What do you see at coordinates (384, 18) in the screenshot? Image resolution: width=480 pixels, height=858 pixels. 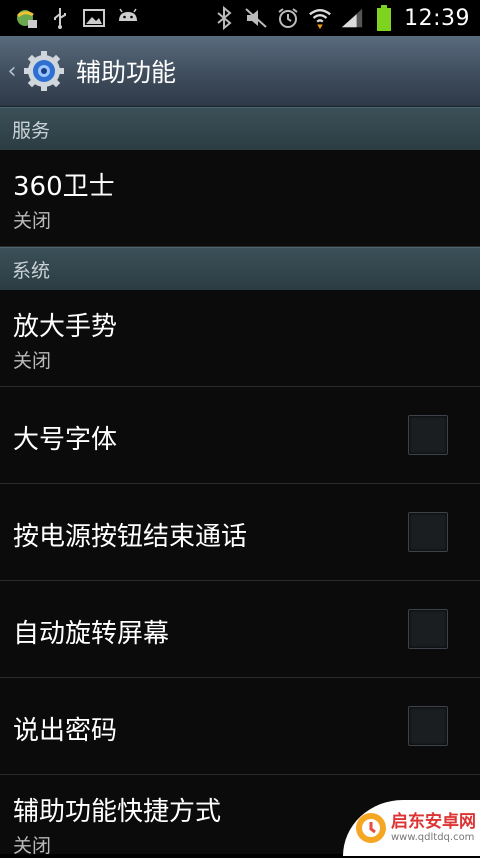 I see `battery-icon` at bounding box center [384, 18].